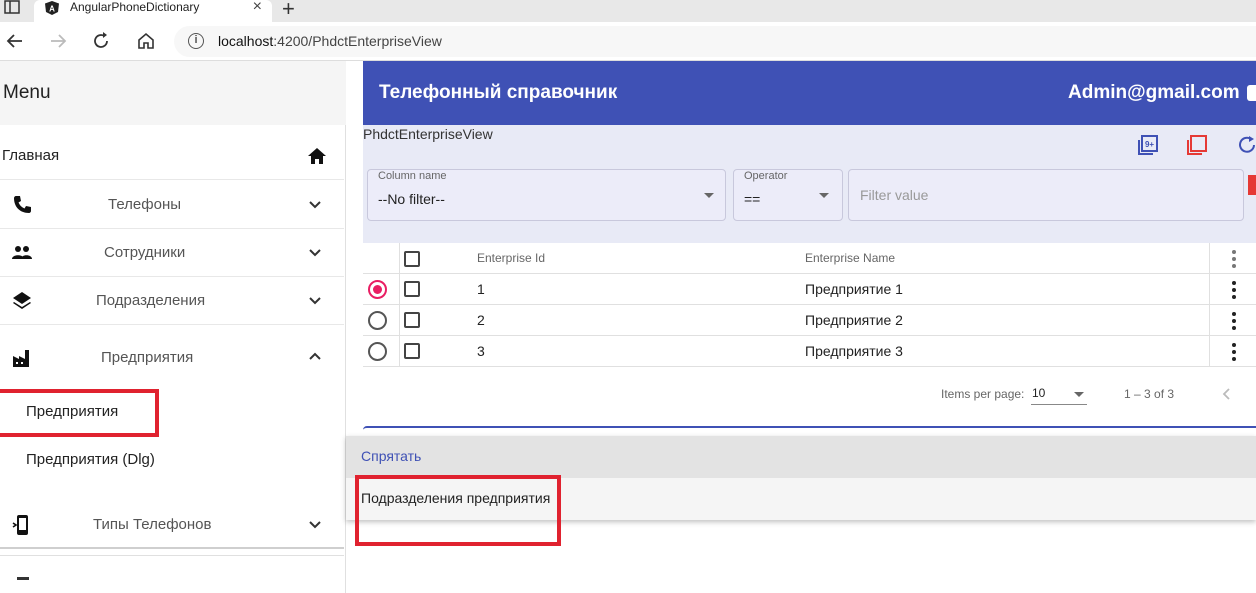  I want to click on column-name-select: Column name --No filter--, so click(546, 195).